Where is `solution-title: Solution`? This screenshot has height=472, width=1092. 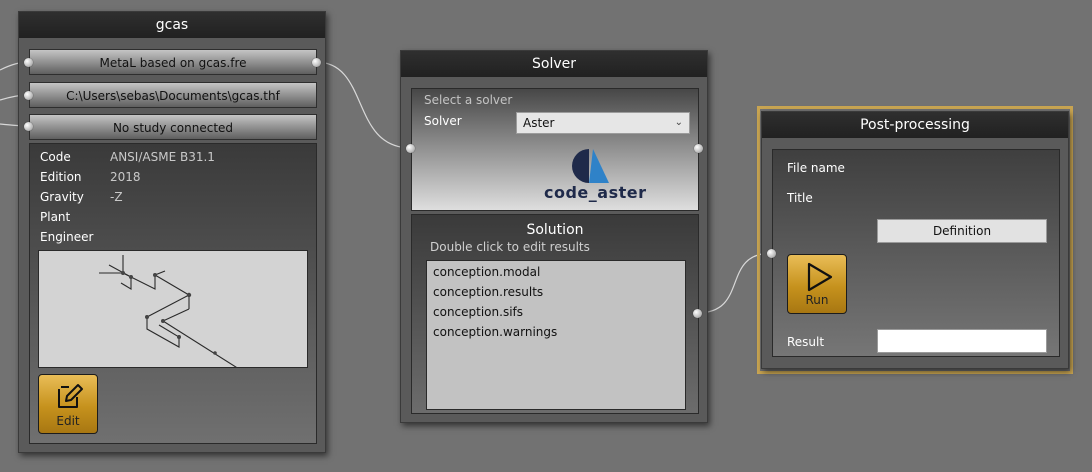
solution-title: Solution is located at coordinates (555, 230).